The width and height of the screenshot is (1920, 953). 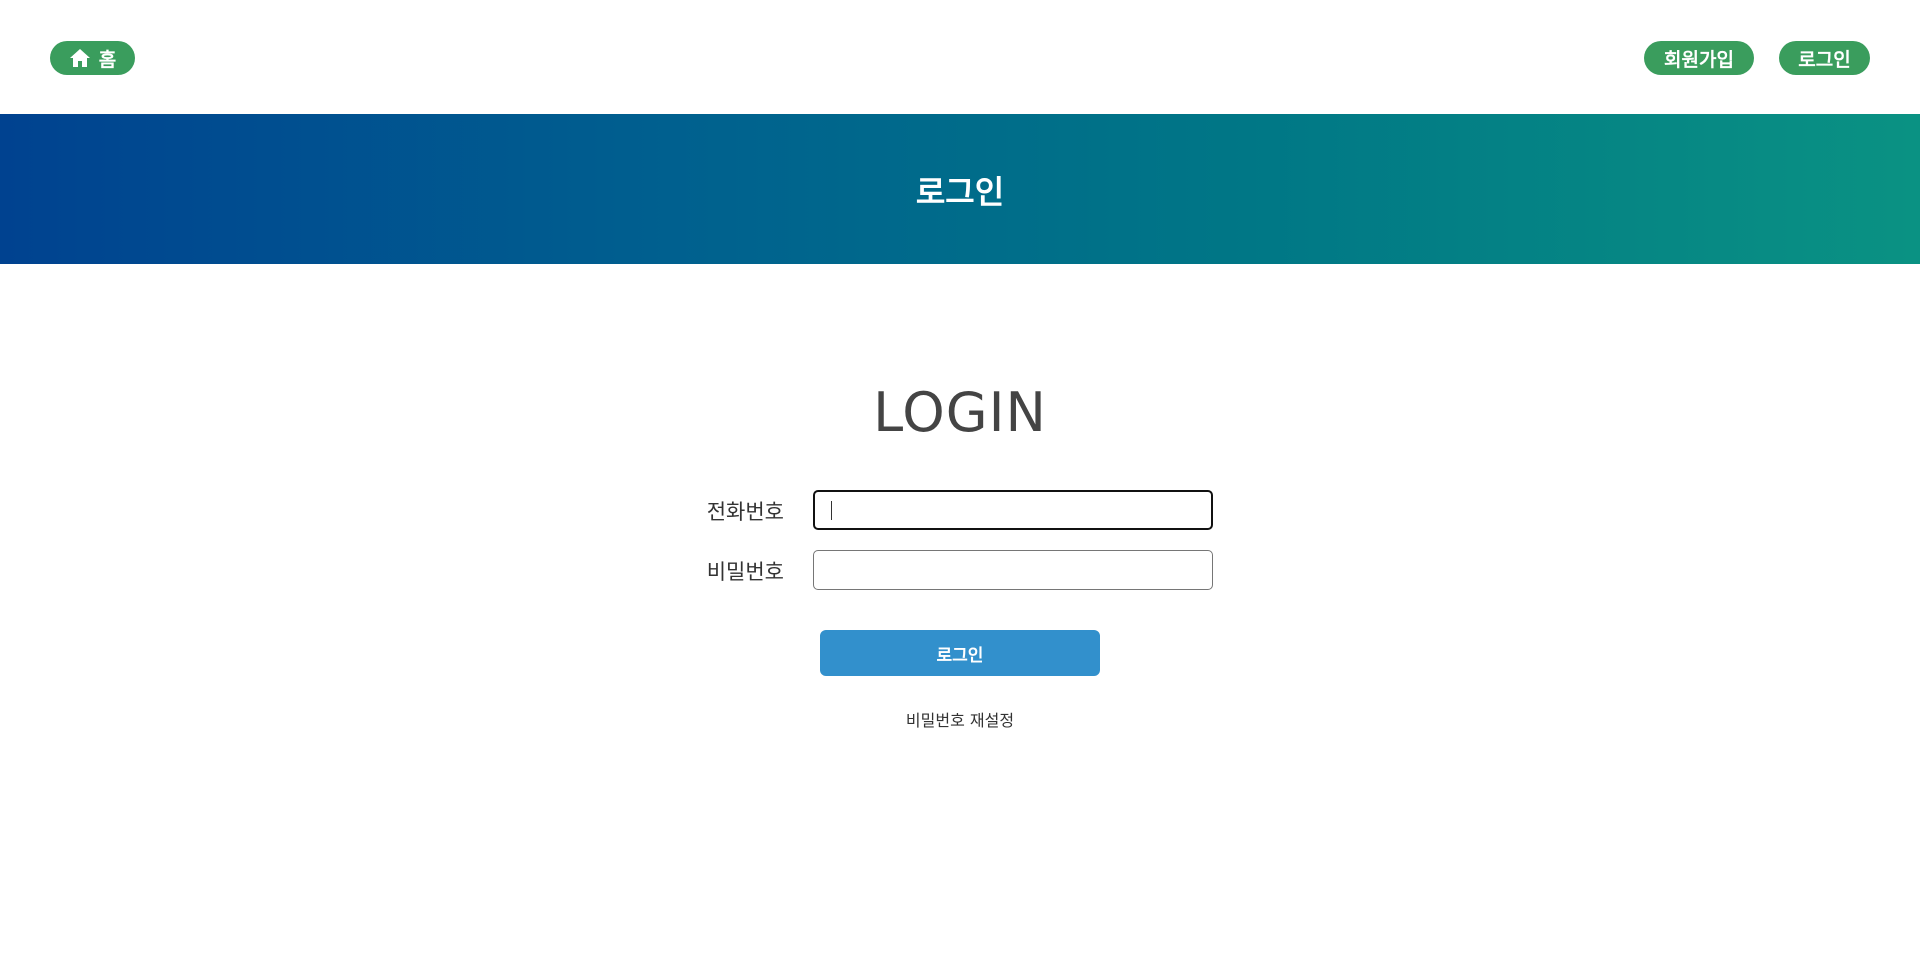 What do you see at coordinates (80, 58) in the screenshot?
I see `home-icon` at bounding box center [80, 58].